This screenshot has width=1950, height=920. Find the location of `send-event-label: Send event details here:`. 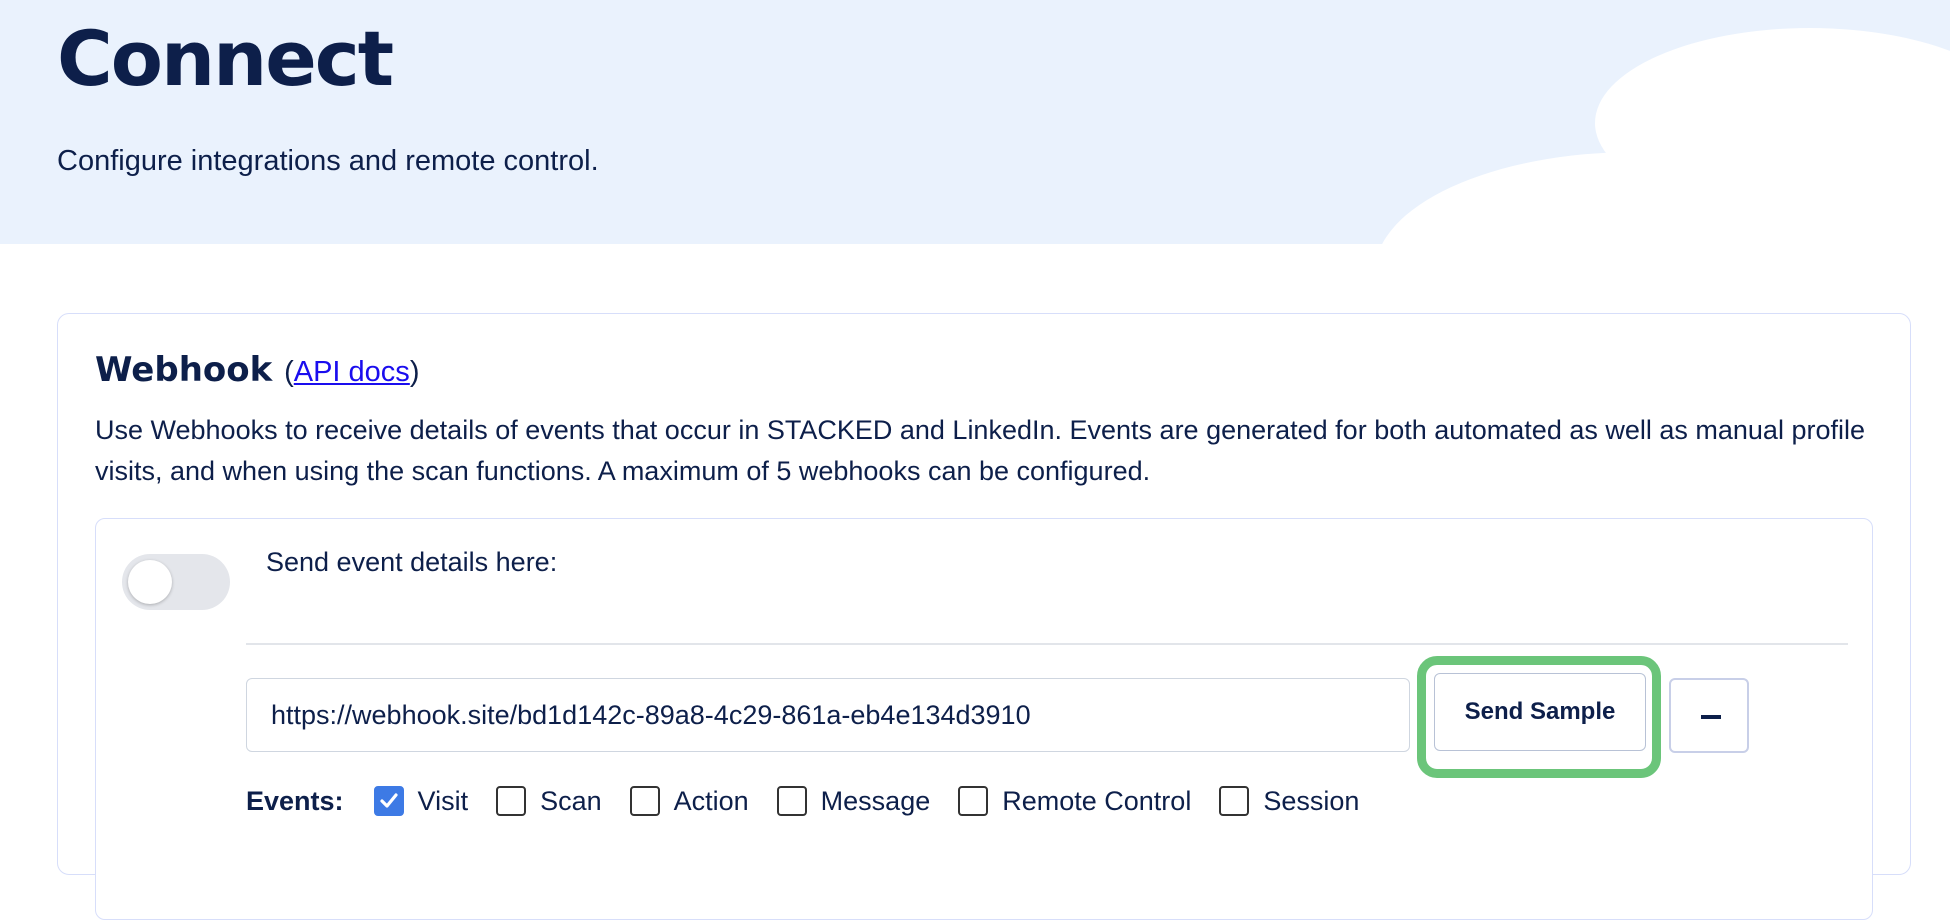

send-event-label: Send event details here: is located at coordinates (412, 562).